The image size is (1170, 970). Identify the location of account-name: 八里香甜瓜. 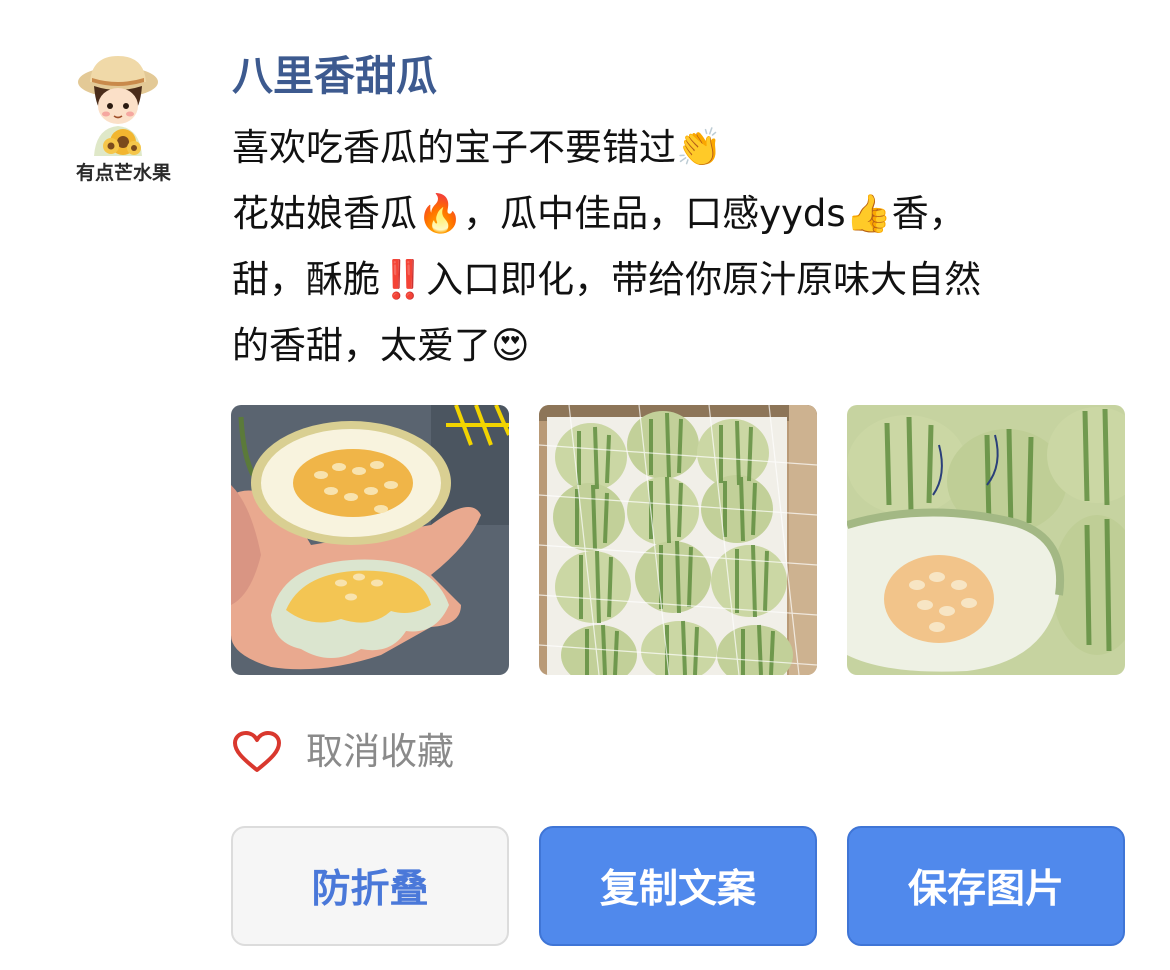
(334, 76).